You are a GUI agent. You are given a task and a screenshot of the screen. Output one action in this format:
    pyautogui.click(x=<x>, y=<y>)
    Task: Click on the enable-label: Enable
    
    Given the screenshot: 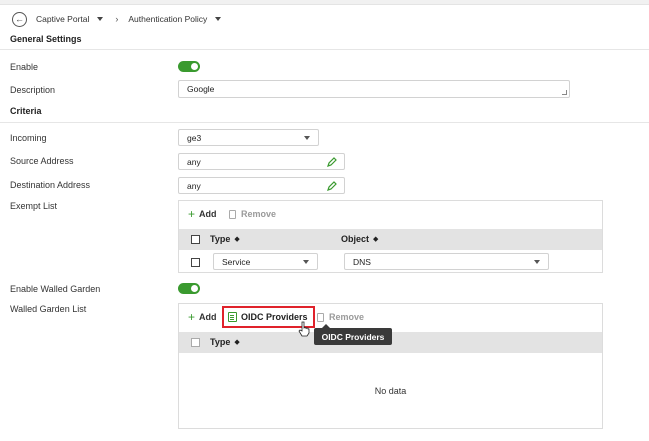 What is the action you would take?
    pyautogui.click(x=24, y=67)
    